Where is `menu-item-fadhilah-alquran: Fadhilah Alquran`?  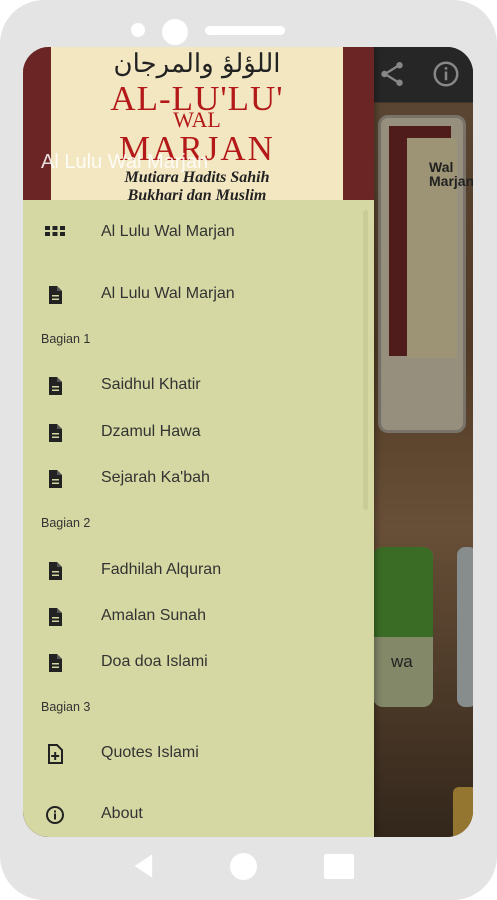 menu-item-fadhilah-alquran: Fadhilah Alquran is located at coordinates (198, 571).